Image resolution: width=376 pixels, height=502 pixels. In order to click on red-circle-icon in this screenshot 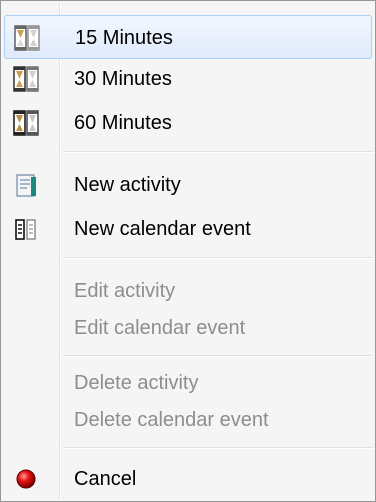, I will do `click(26, 479)`.